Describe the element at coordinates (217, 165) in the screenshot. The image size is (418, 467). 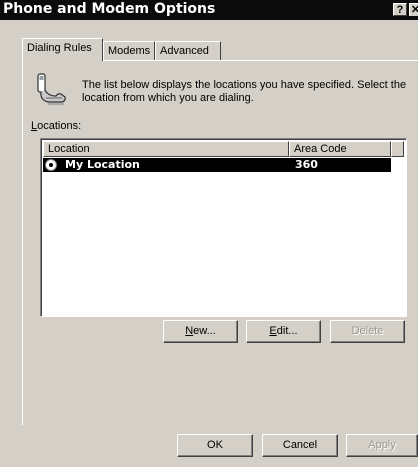
I see `list-item: My Location 360` at that location.